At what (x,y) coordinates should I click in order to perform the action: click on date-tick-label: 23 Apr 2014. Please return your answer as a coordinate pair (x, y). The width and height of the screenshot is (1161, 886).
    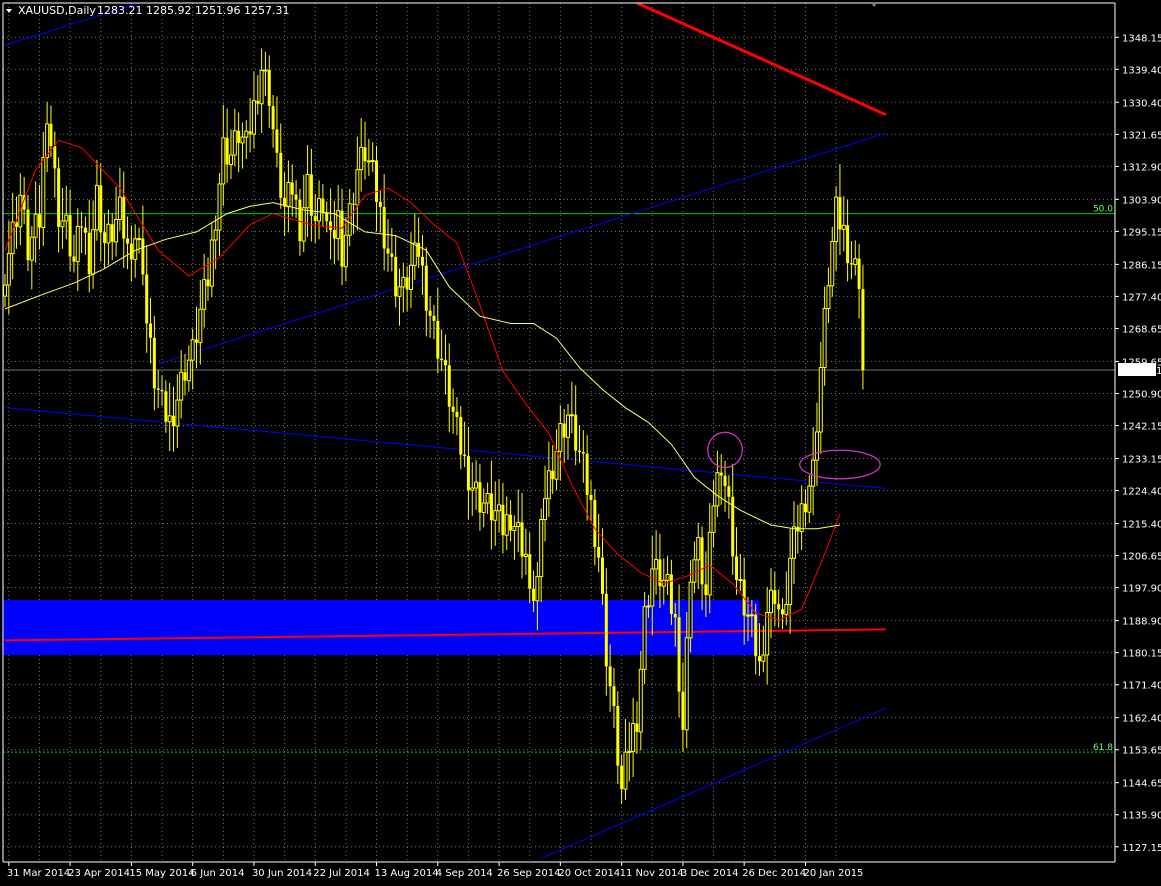
    Looking at the image, I should click on (99, 873).